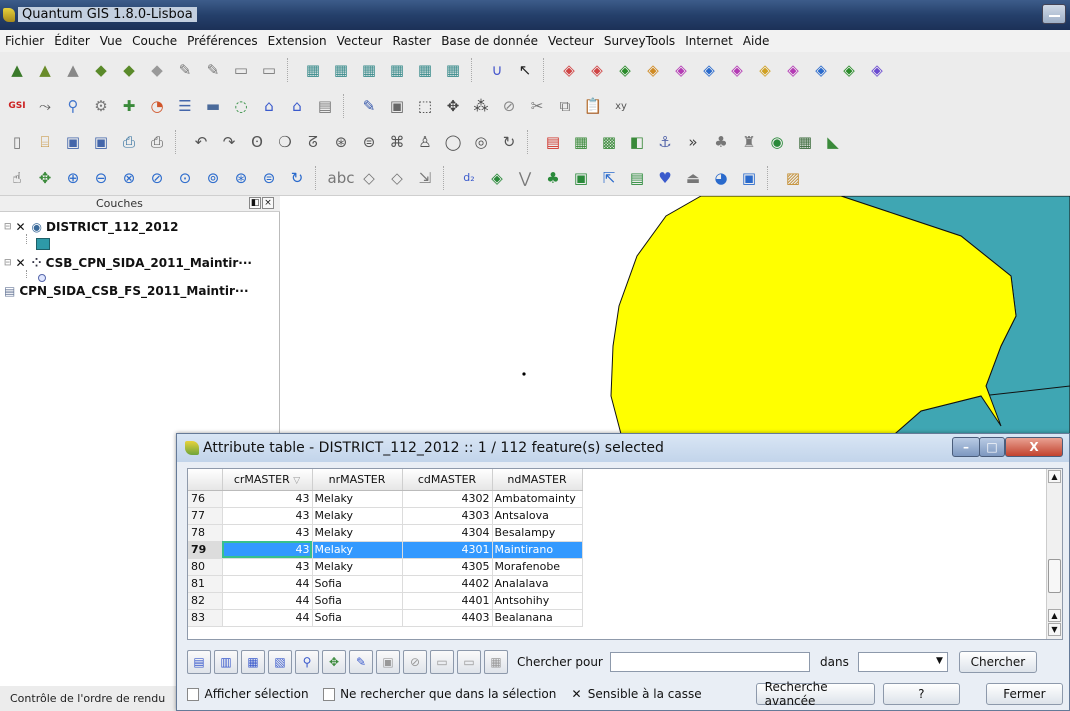 The image size is (1070, 711). What do you see at coordinates (267, 584) in the screenshot?
I see `table-cell: 44` at bounding box center [267, 584].